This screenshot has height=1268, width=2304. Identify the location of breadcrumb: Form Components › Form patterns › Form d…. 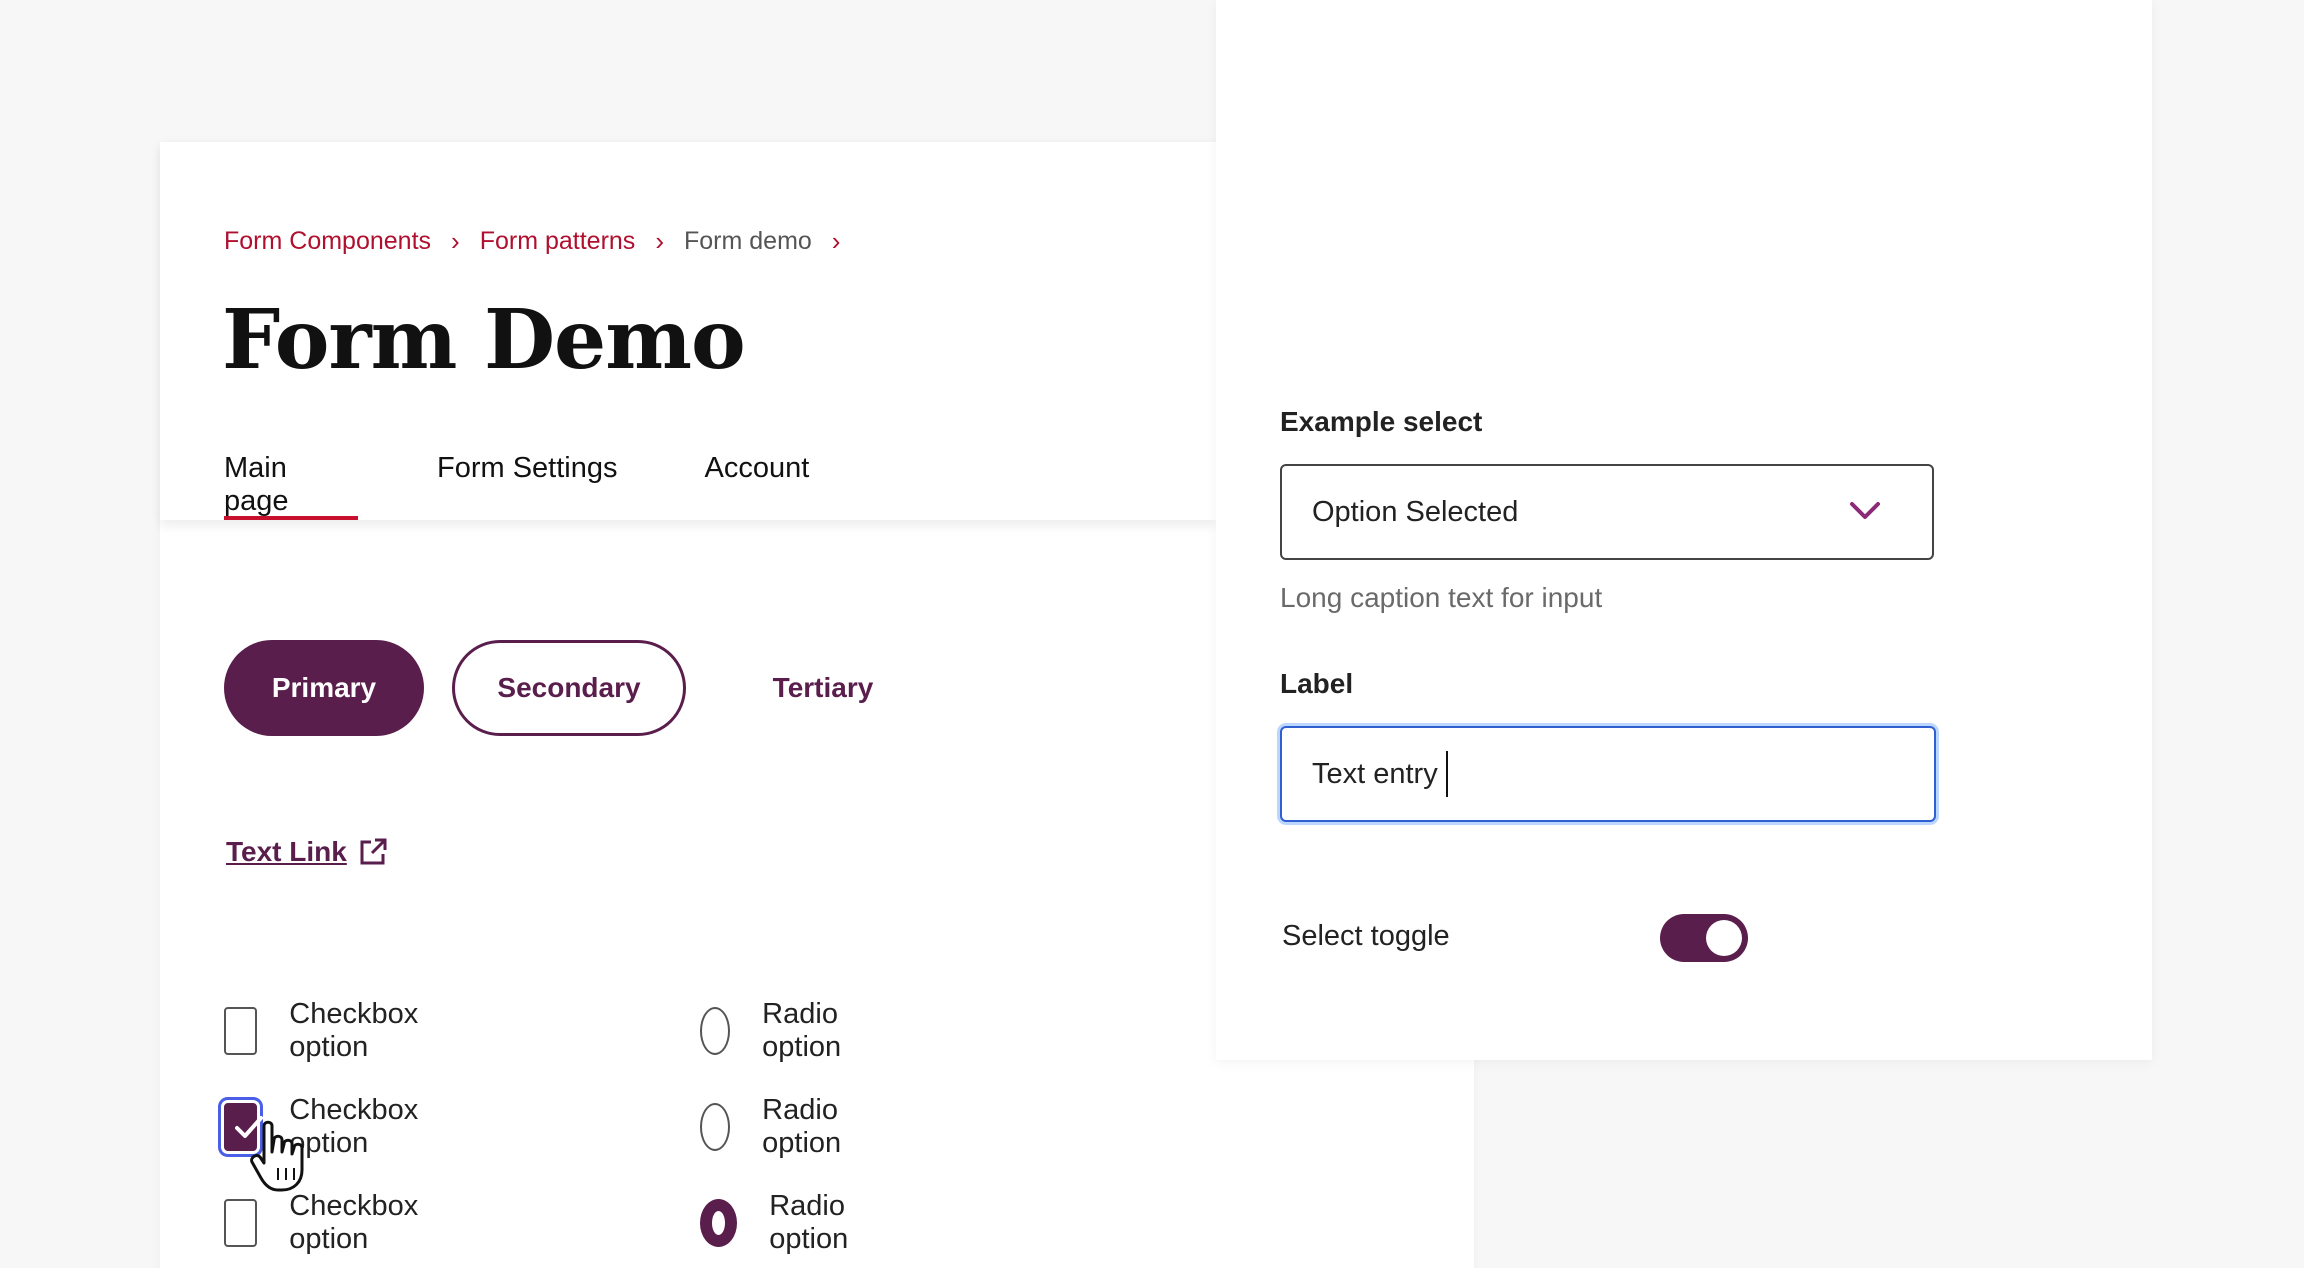
(542, 241).